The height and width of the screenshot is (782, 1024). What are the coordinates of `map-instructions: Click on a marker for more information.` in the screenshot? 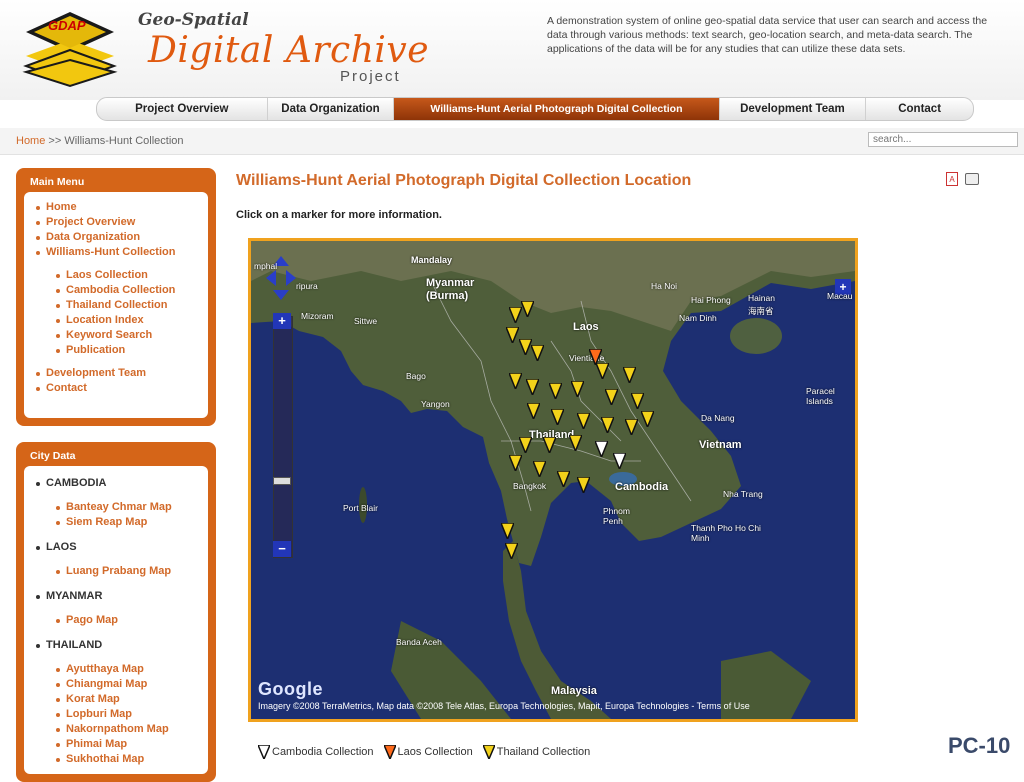 It's located at (339, 215).